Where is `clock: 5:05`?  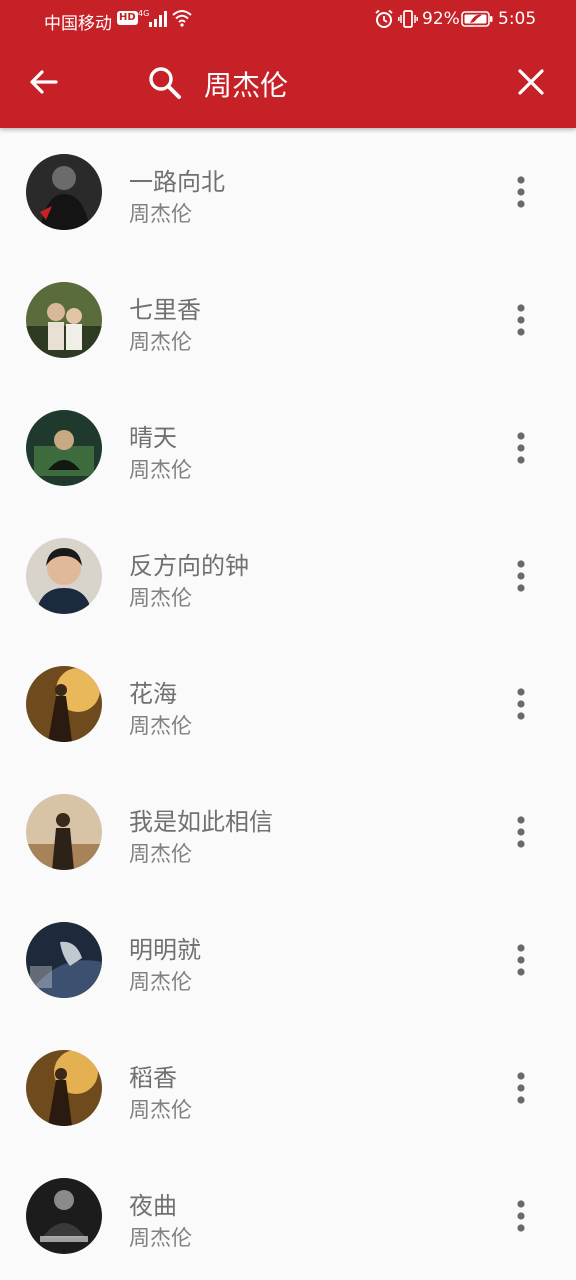 clock: 5:05 is located at coordinates (517, 19).